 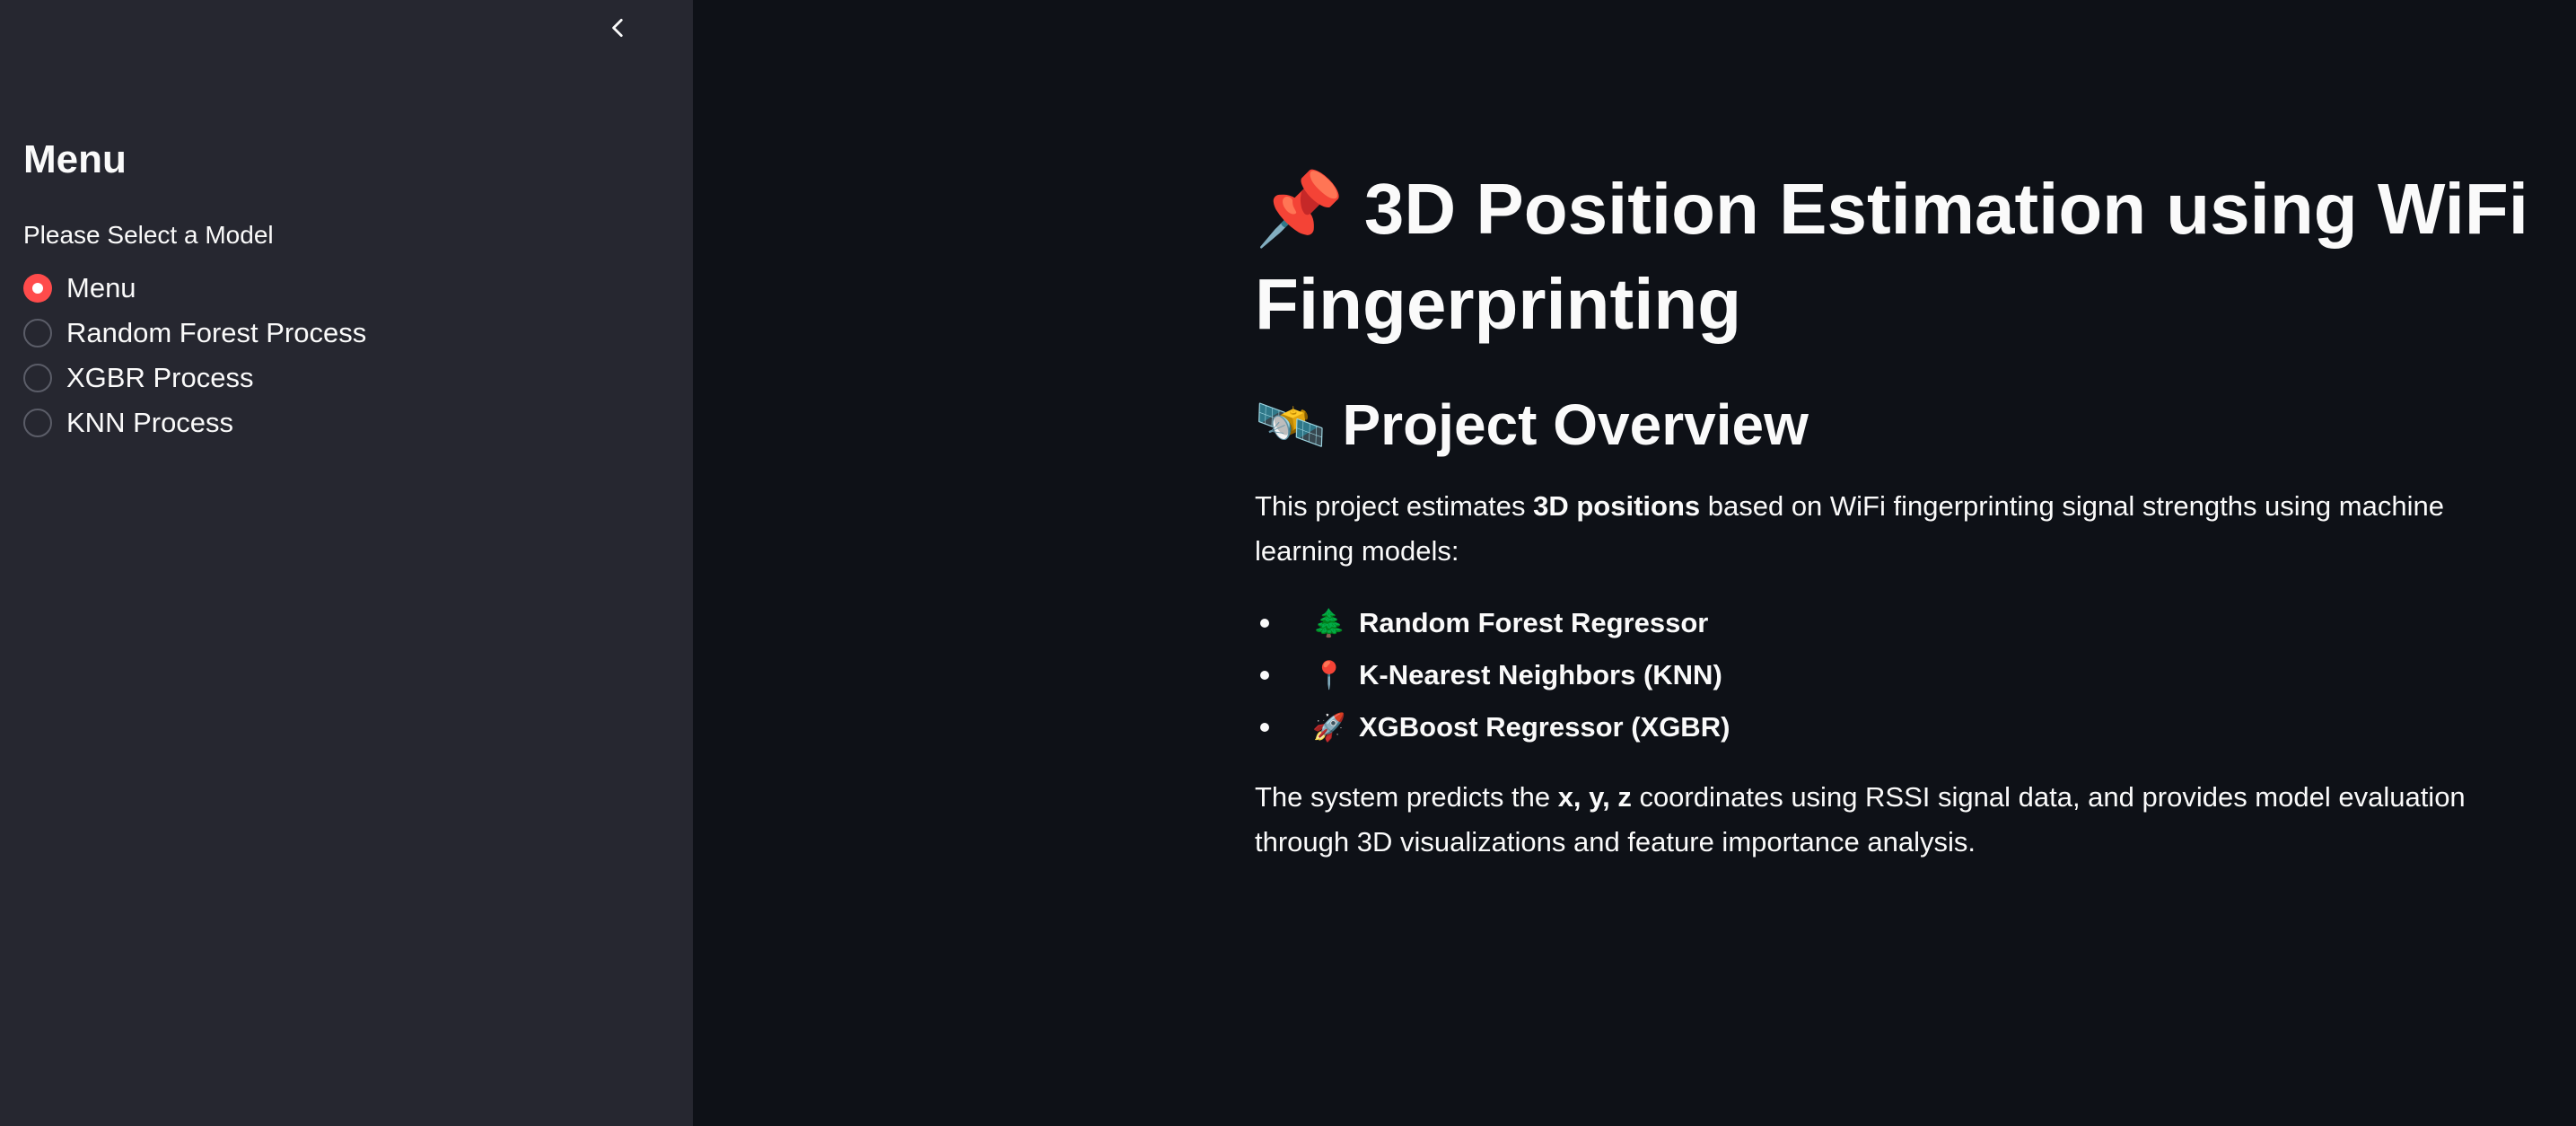 I want to click on radio-option-label: XGBR Process, so click(x=160, y=377).